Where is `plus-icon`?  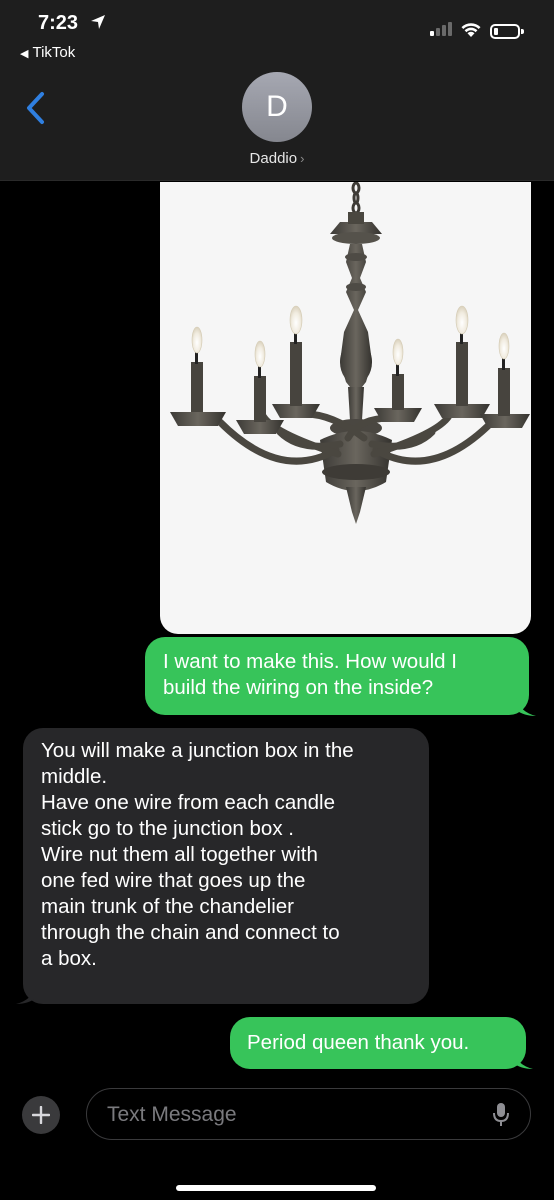
plus-icon is located at coordinates (41, 1115).